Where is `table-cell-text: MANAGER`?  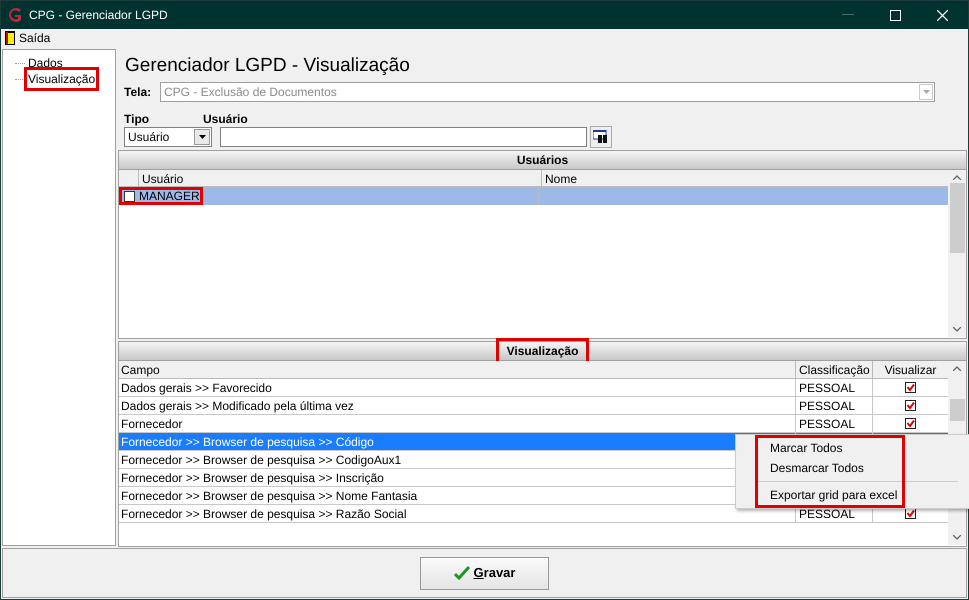
table-cell-text: MANAGER is located at coordinates (170, 196).